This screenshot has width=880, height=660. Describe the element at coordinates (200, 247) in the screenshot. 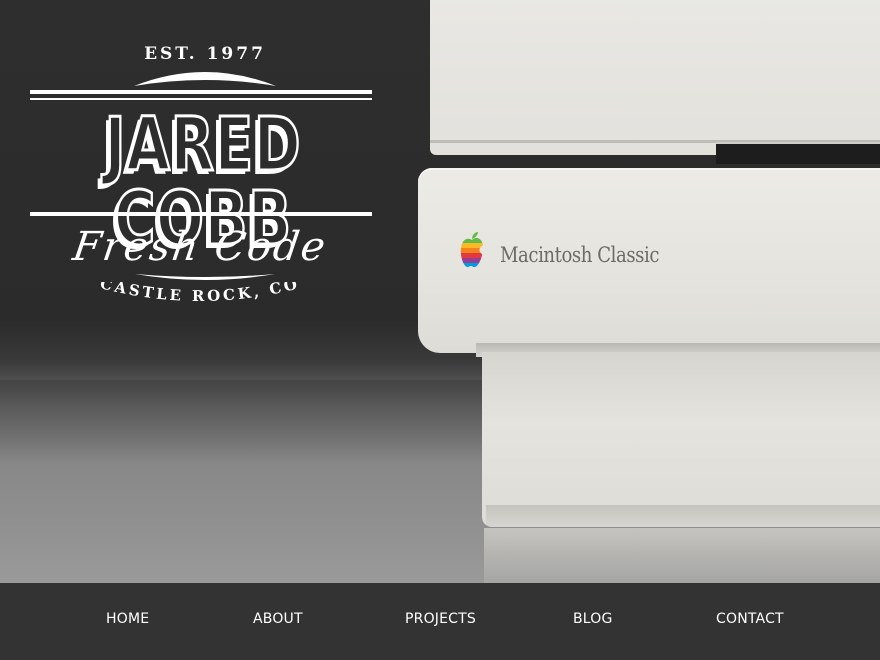

I see `logo-tagline: Fresh Code` at that location.